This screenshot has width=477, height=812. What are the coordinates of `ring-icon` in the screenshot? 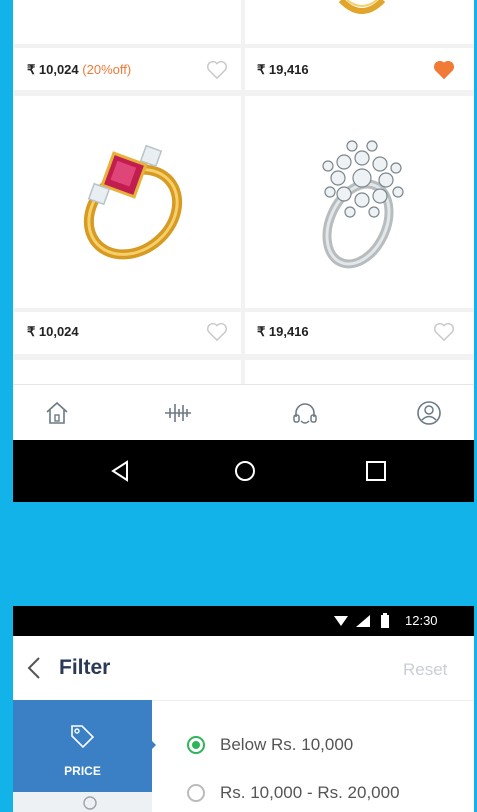 It's located at (362, 7).